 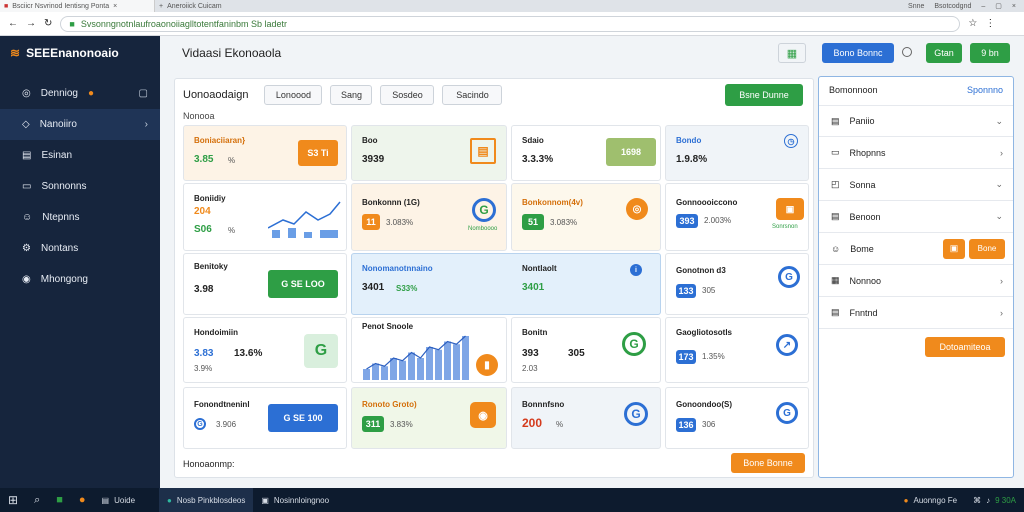 What do you see at coordinates (429, 418) in the screenshot?
I see `metric-card: Ronoto Groto) 311 3.83% ◉` at bounding box center [429, 418].